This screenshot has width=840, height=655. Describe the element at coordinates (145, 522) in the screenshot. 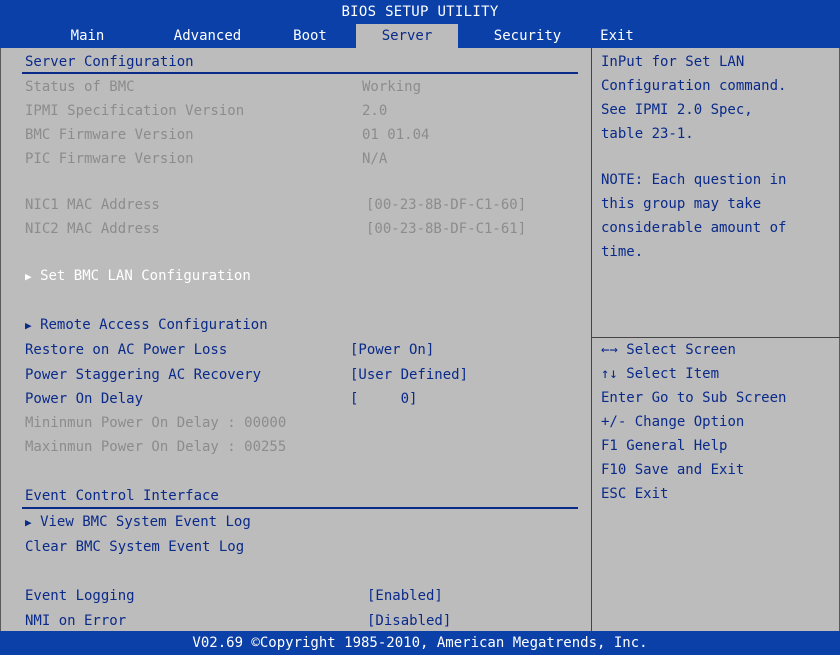

I see `view-event-log-label: View BMC System Event Log` at that location.